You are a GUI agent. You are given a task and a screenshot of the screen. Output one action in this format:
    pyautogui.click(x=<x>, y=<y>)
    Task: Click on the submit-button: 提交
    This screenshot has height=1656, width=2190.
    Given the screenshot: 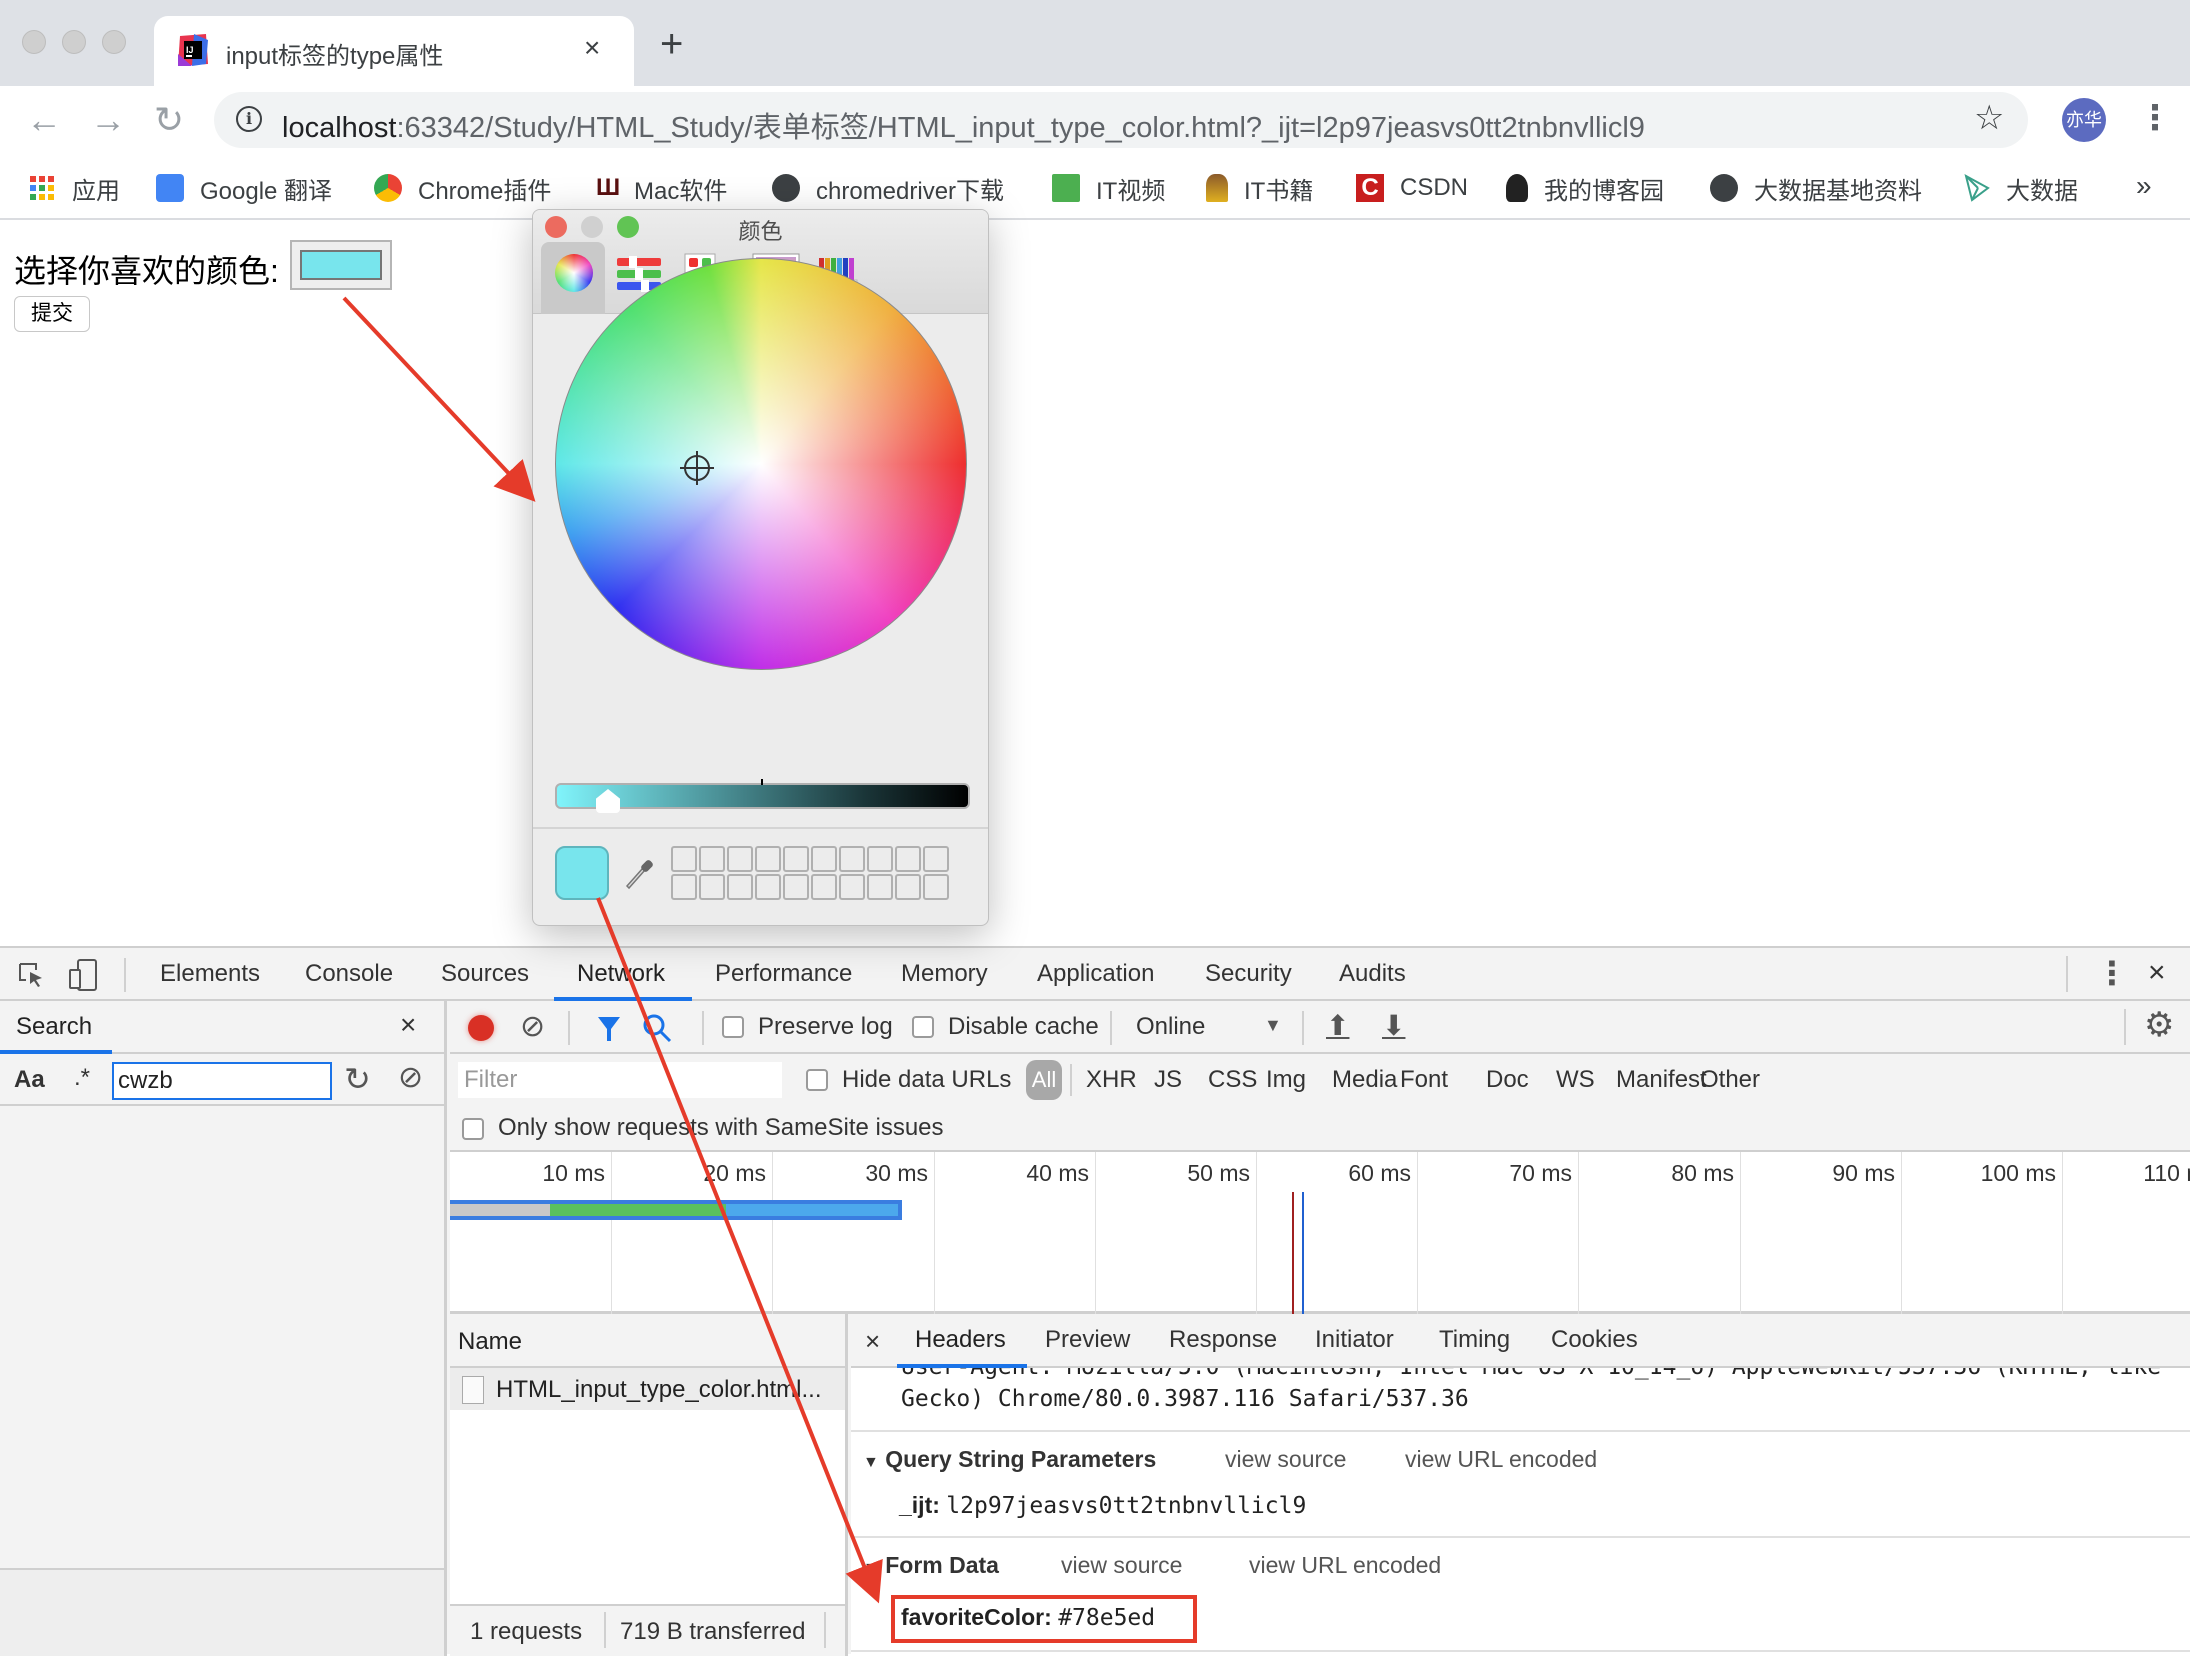 What is the action you would take?
    pyautogui.click(x=52, y=314)
    